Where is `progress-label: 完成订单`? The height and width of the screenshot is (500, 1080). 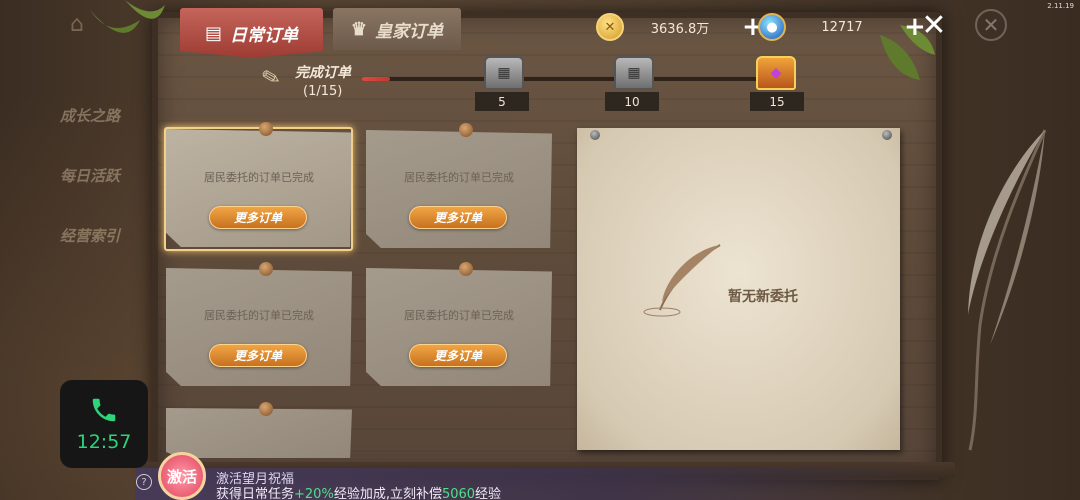
progress-label: 完成订单 is located at coordinates (323, 73).